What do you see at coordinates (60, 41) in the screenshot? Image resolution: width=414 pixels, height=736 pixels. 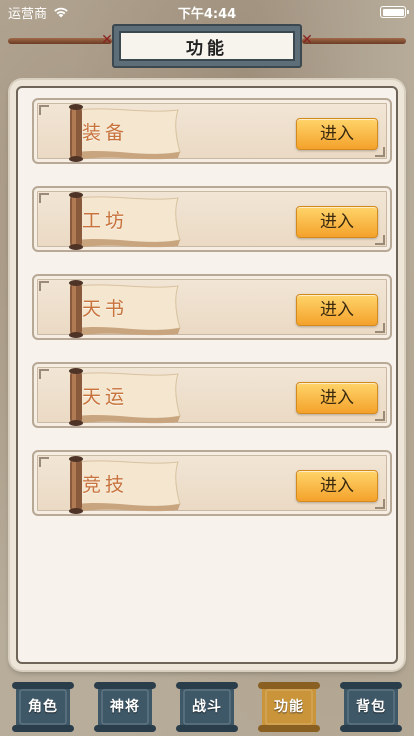 I see `title-rope-left` at bounding box center [60, 41].